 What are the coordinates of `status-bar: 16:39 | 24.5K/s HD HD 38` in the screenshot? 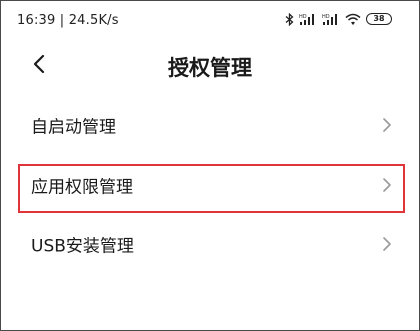 It's located at (210, 18).